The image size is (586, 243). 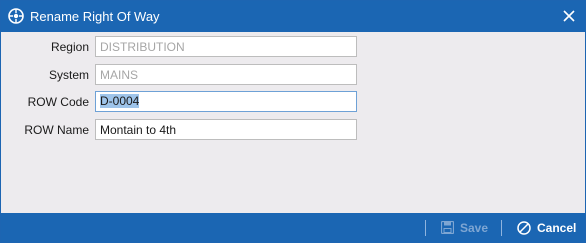 I want to click on save-label: Save, so click(x=474, y=227).